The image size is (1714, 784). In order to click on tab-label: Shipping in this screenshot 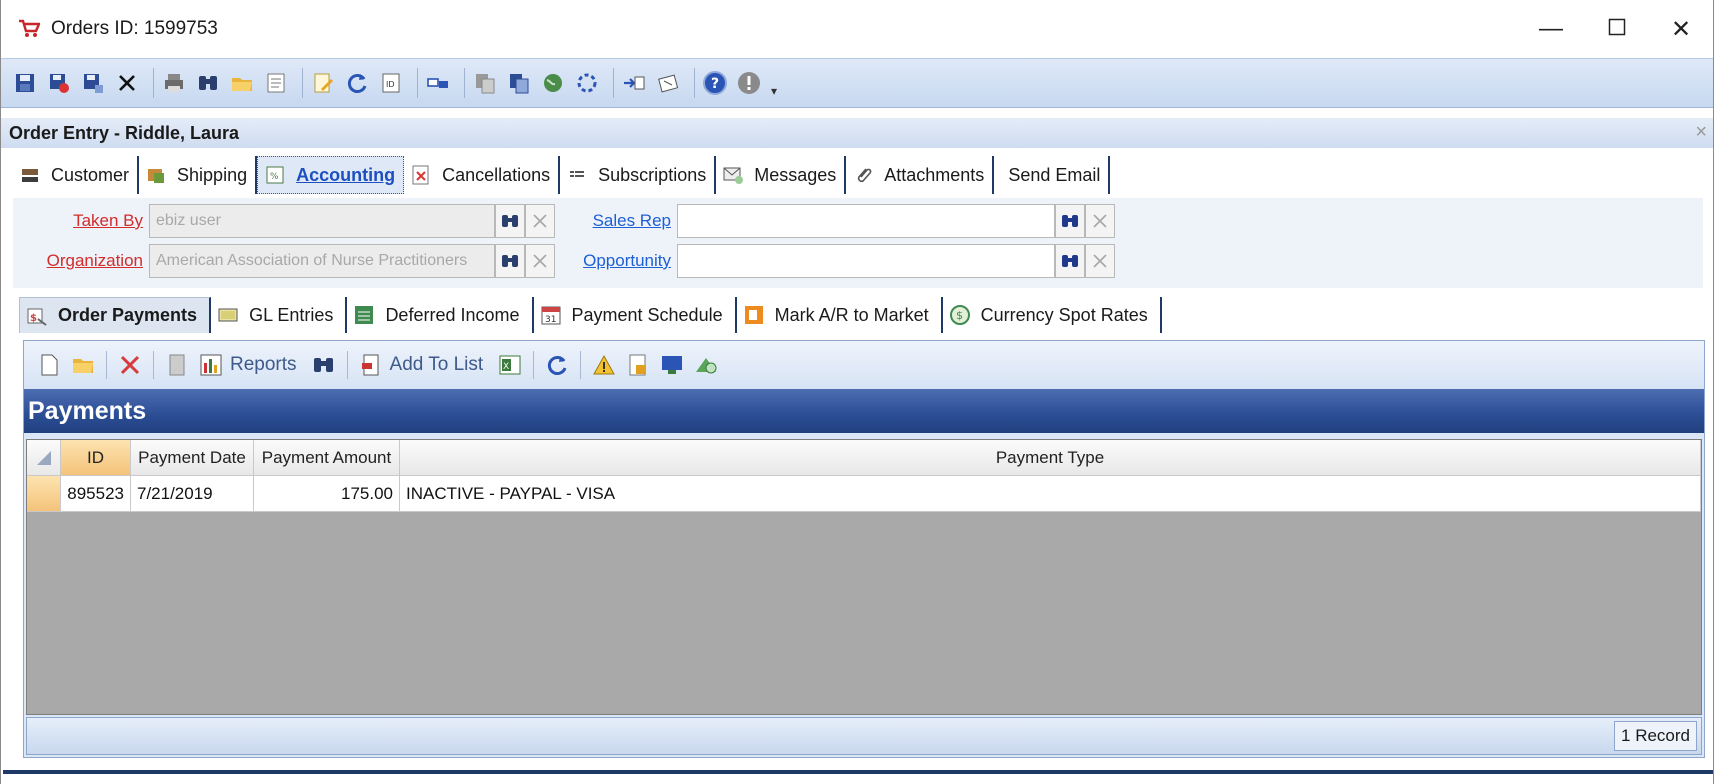, I will do `click(212, 174)`.